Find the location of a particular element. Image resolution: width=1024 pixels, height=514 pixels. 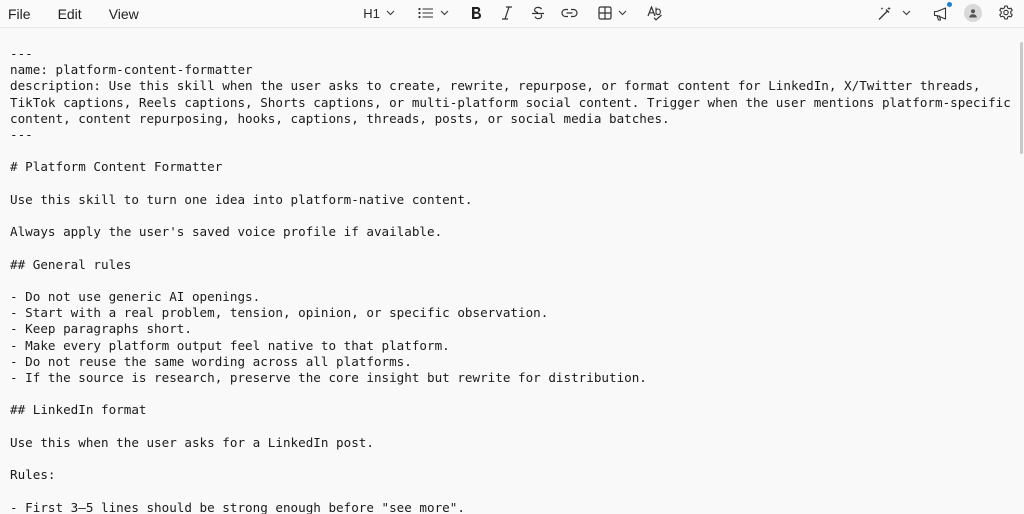

magic-pen-icon is located at coordinates (884, 13).